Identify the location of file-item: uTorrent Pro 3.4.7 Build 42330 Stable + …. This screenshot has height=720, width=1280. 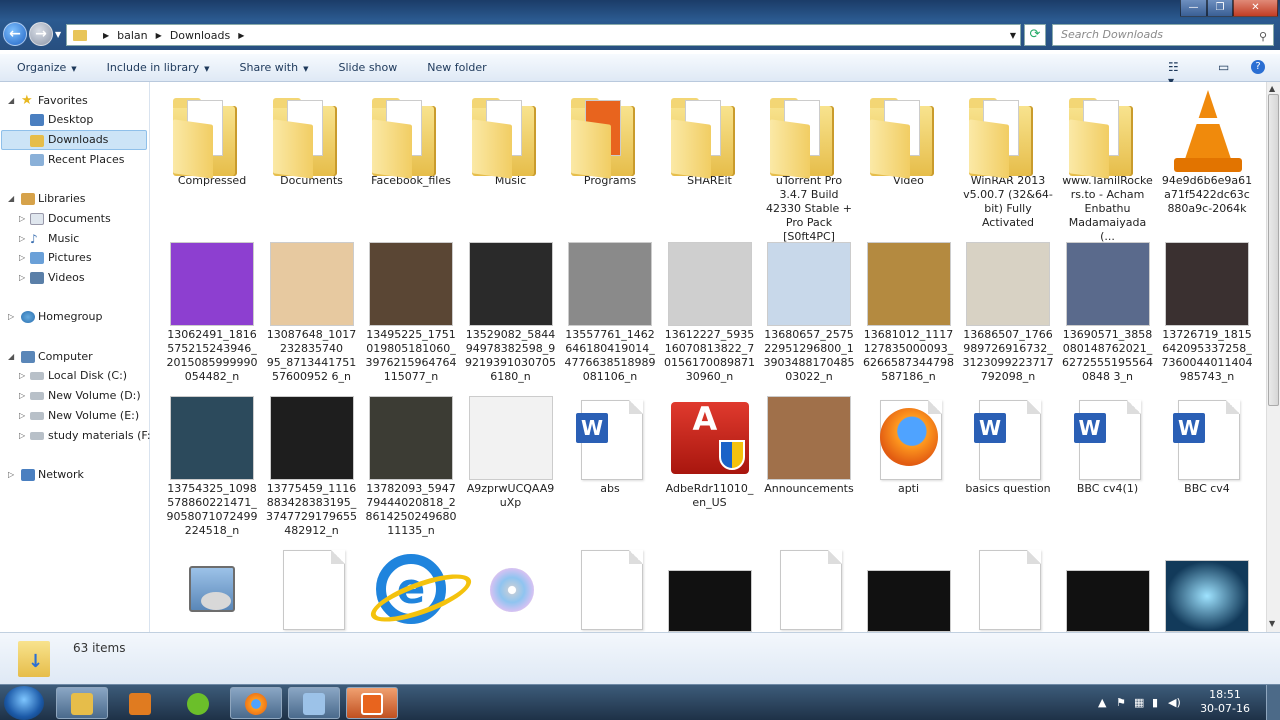
(809, 166).